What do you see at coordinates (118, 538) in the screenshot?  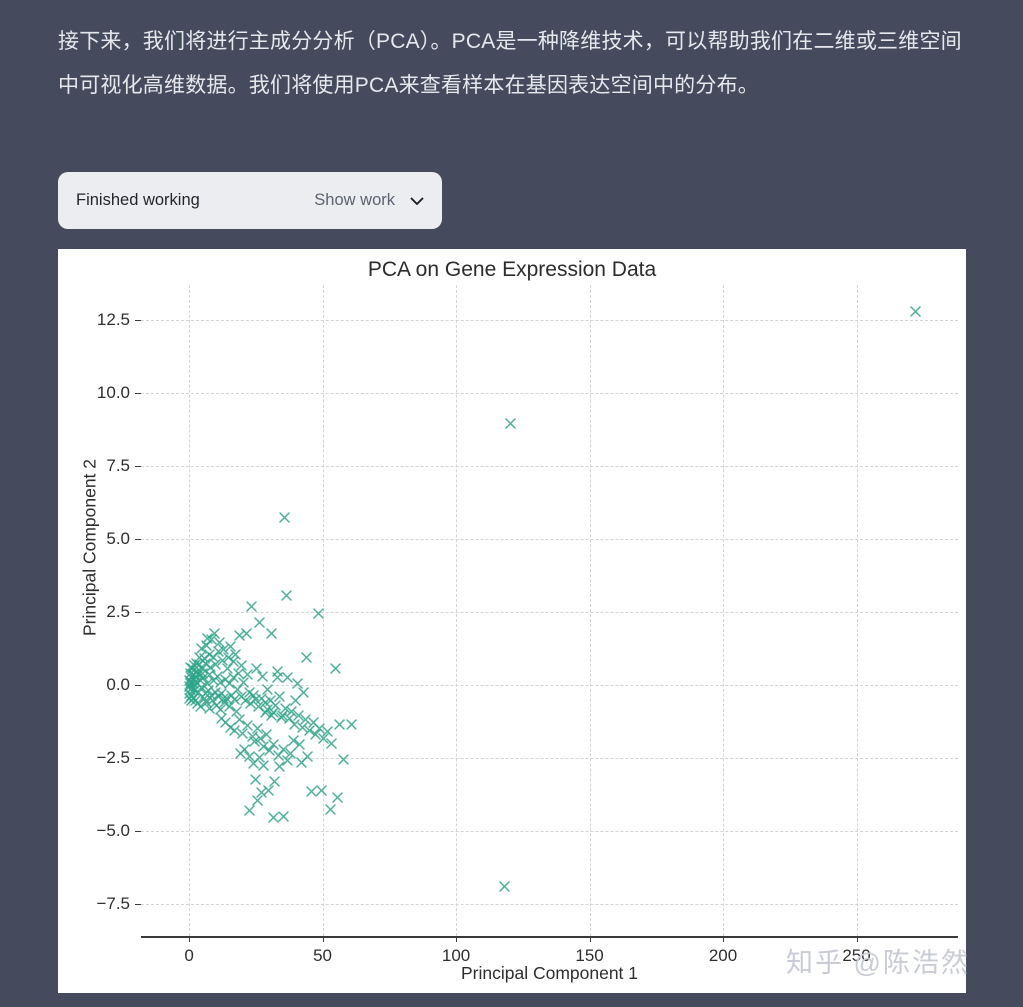 I see `y-tick-label: 5.0` at bounding box center [118, 538].